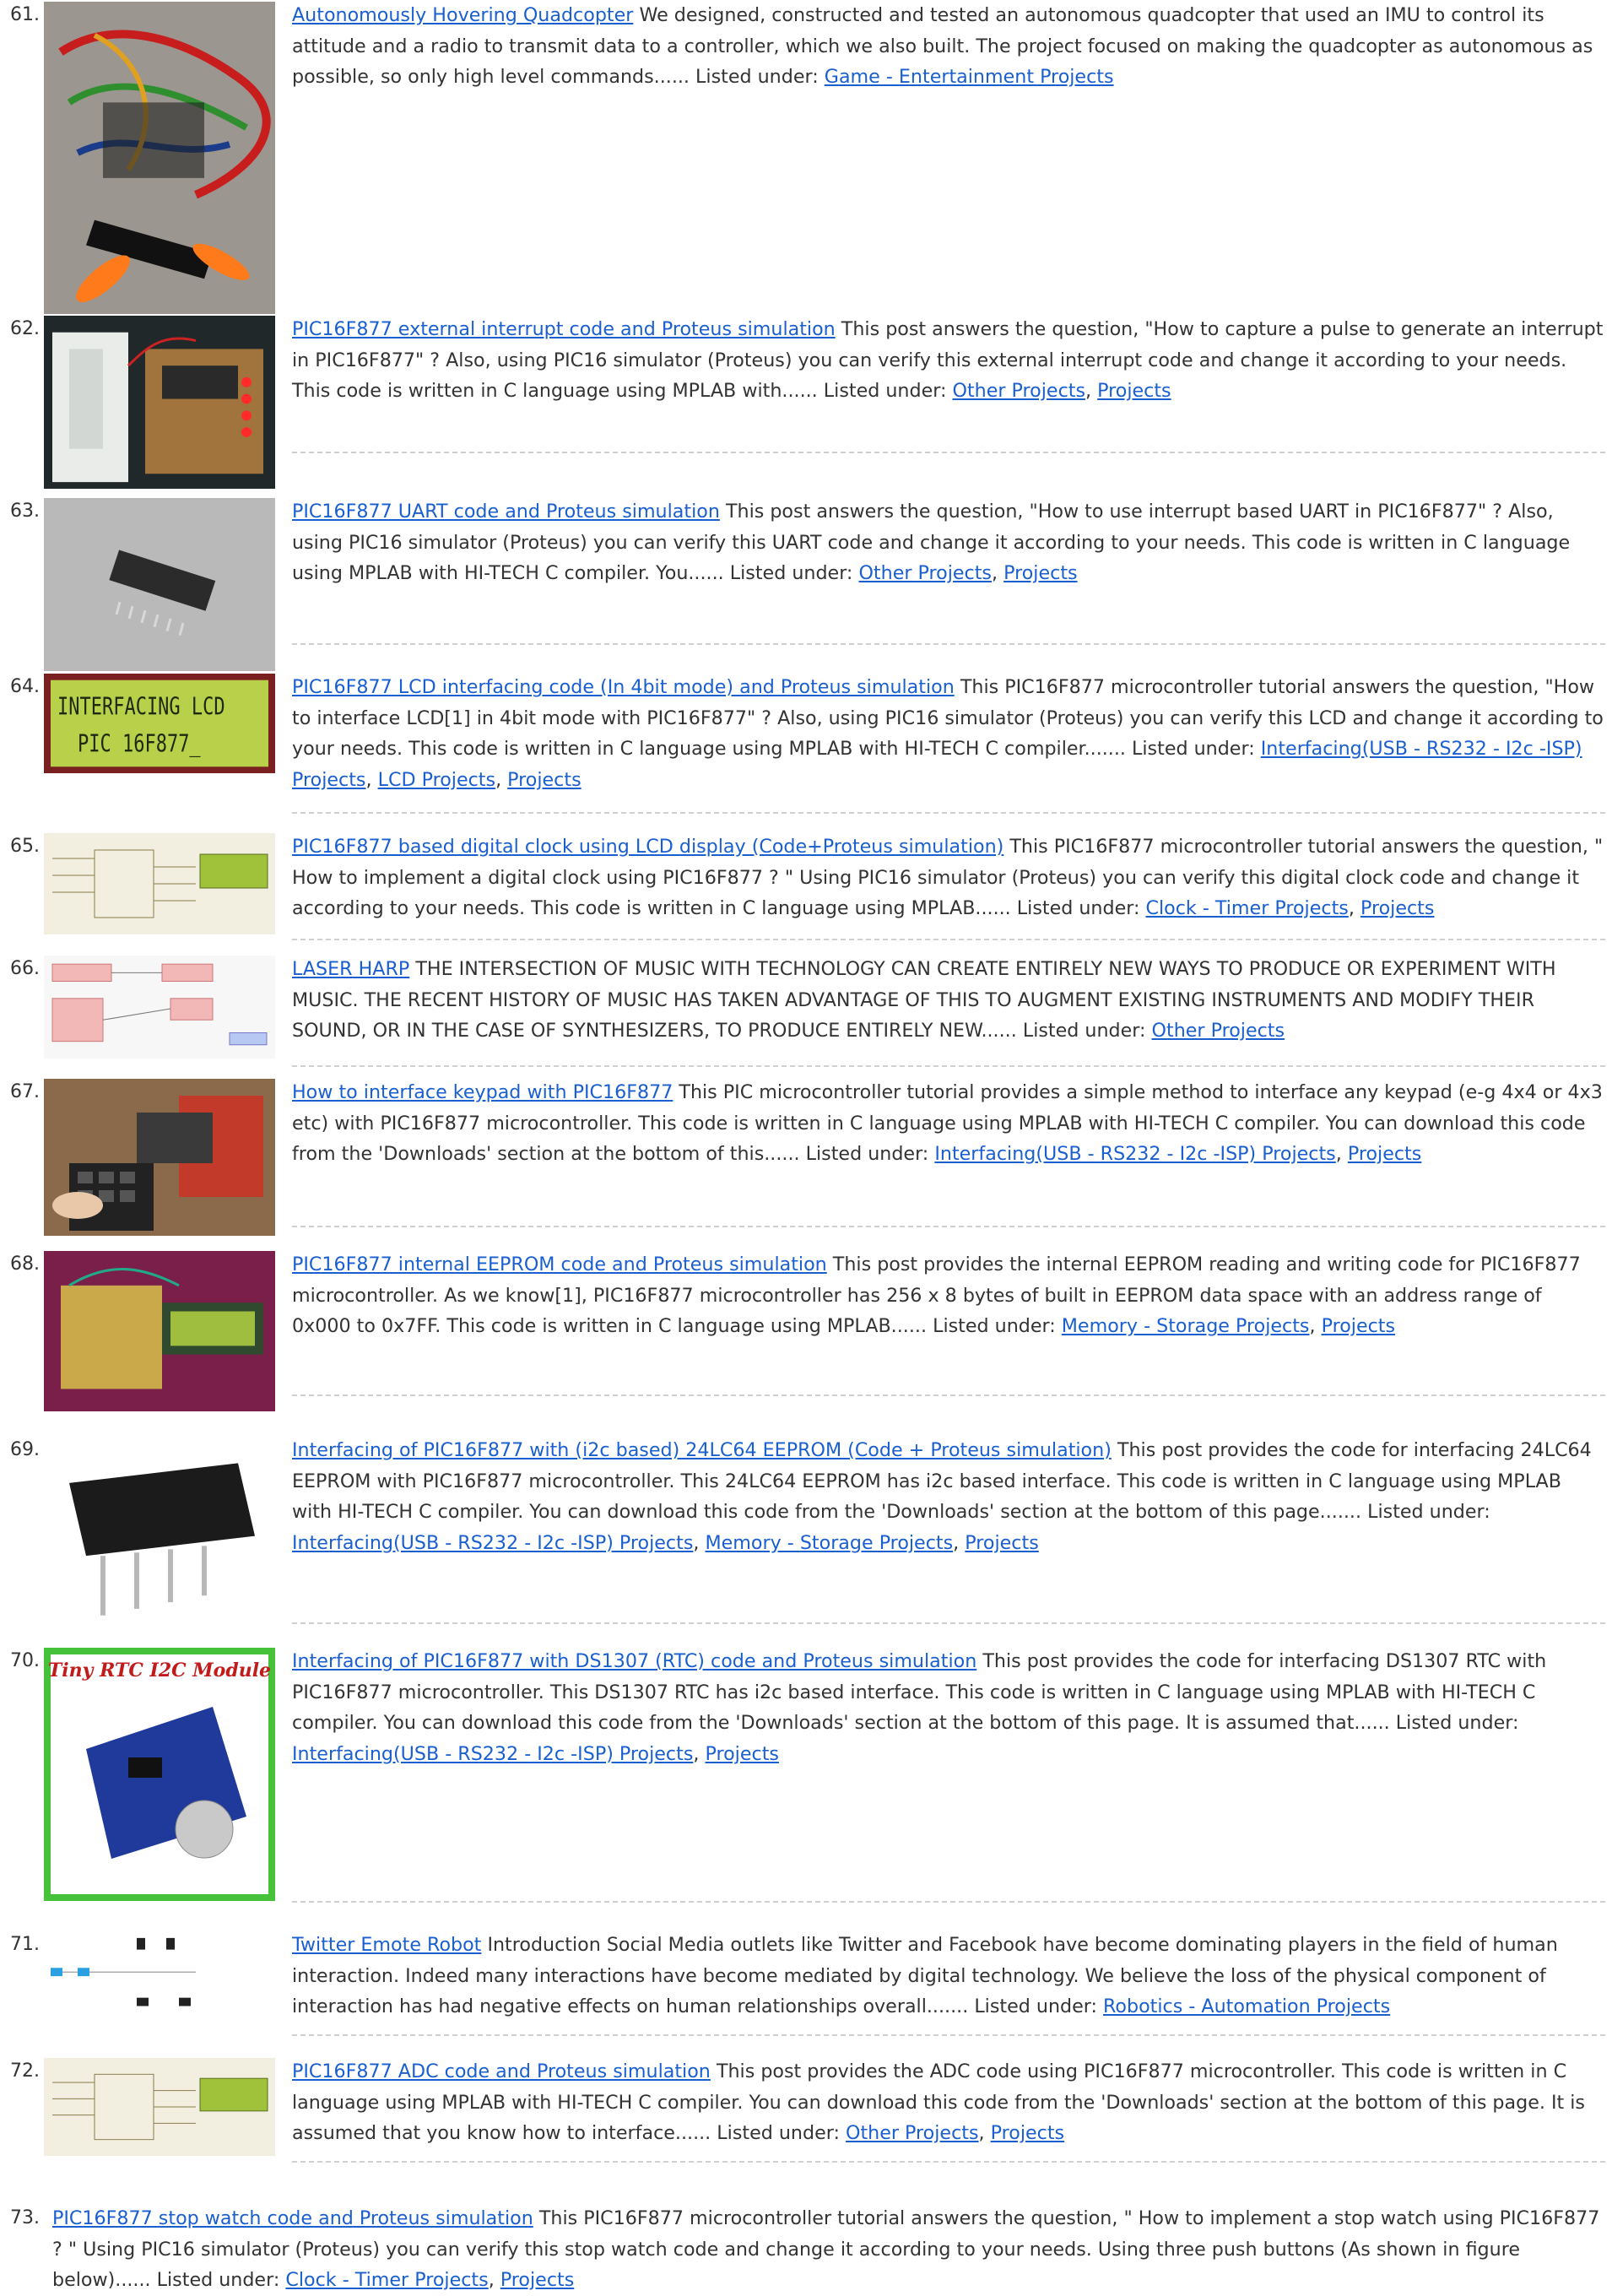 The image size is (1612, 2296). Describe the element at coordinates (463, 15) in the screenshot. I see `project-title-link: Autonomously Hovering Quadcopter` at that location.